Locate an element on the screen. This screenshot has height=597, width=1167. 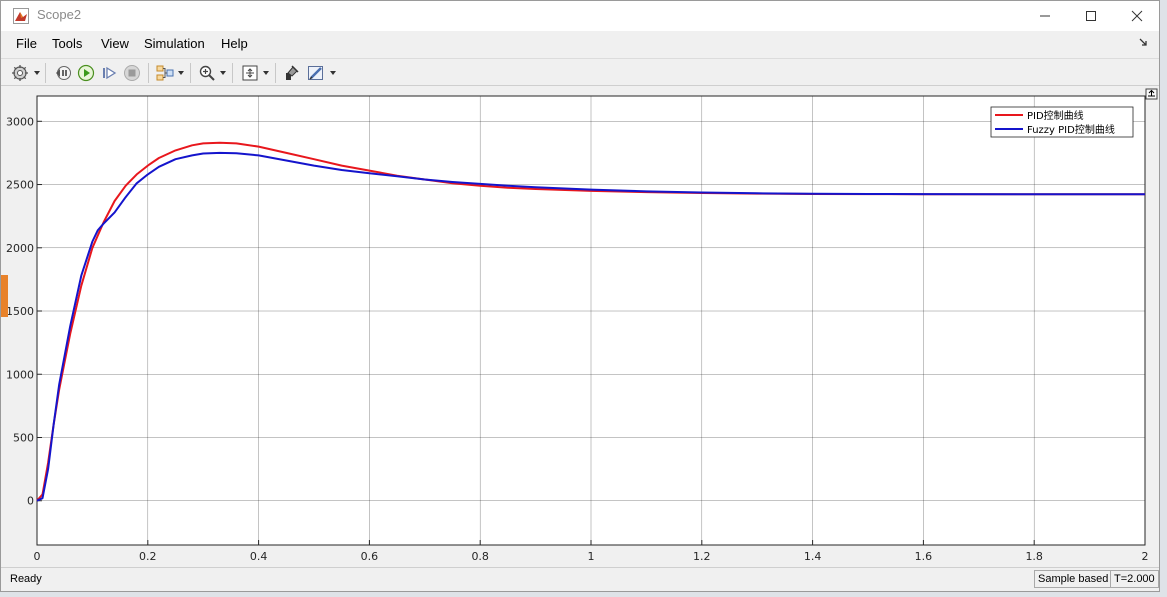
close-icon is located at coordinates (1137, 16).